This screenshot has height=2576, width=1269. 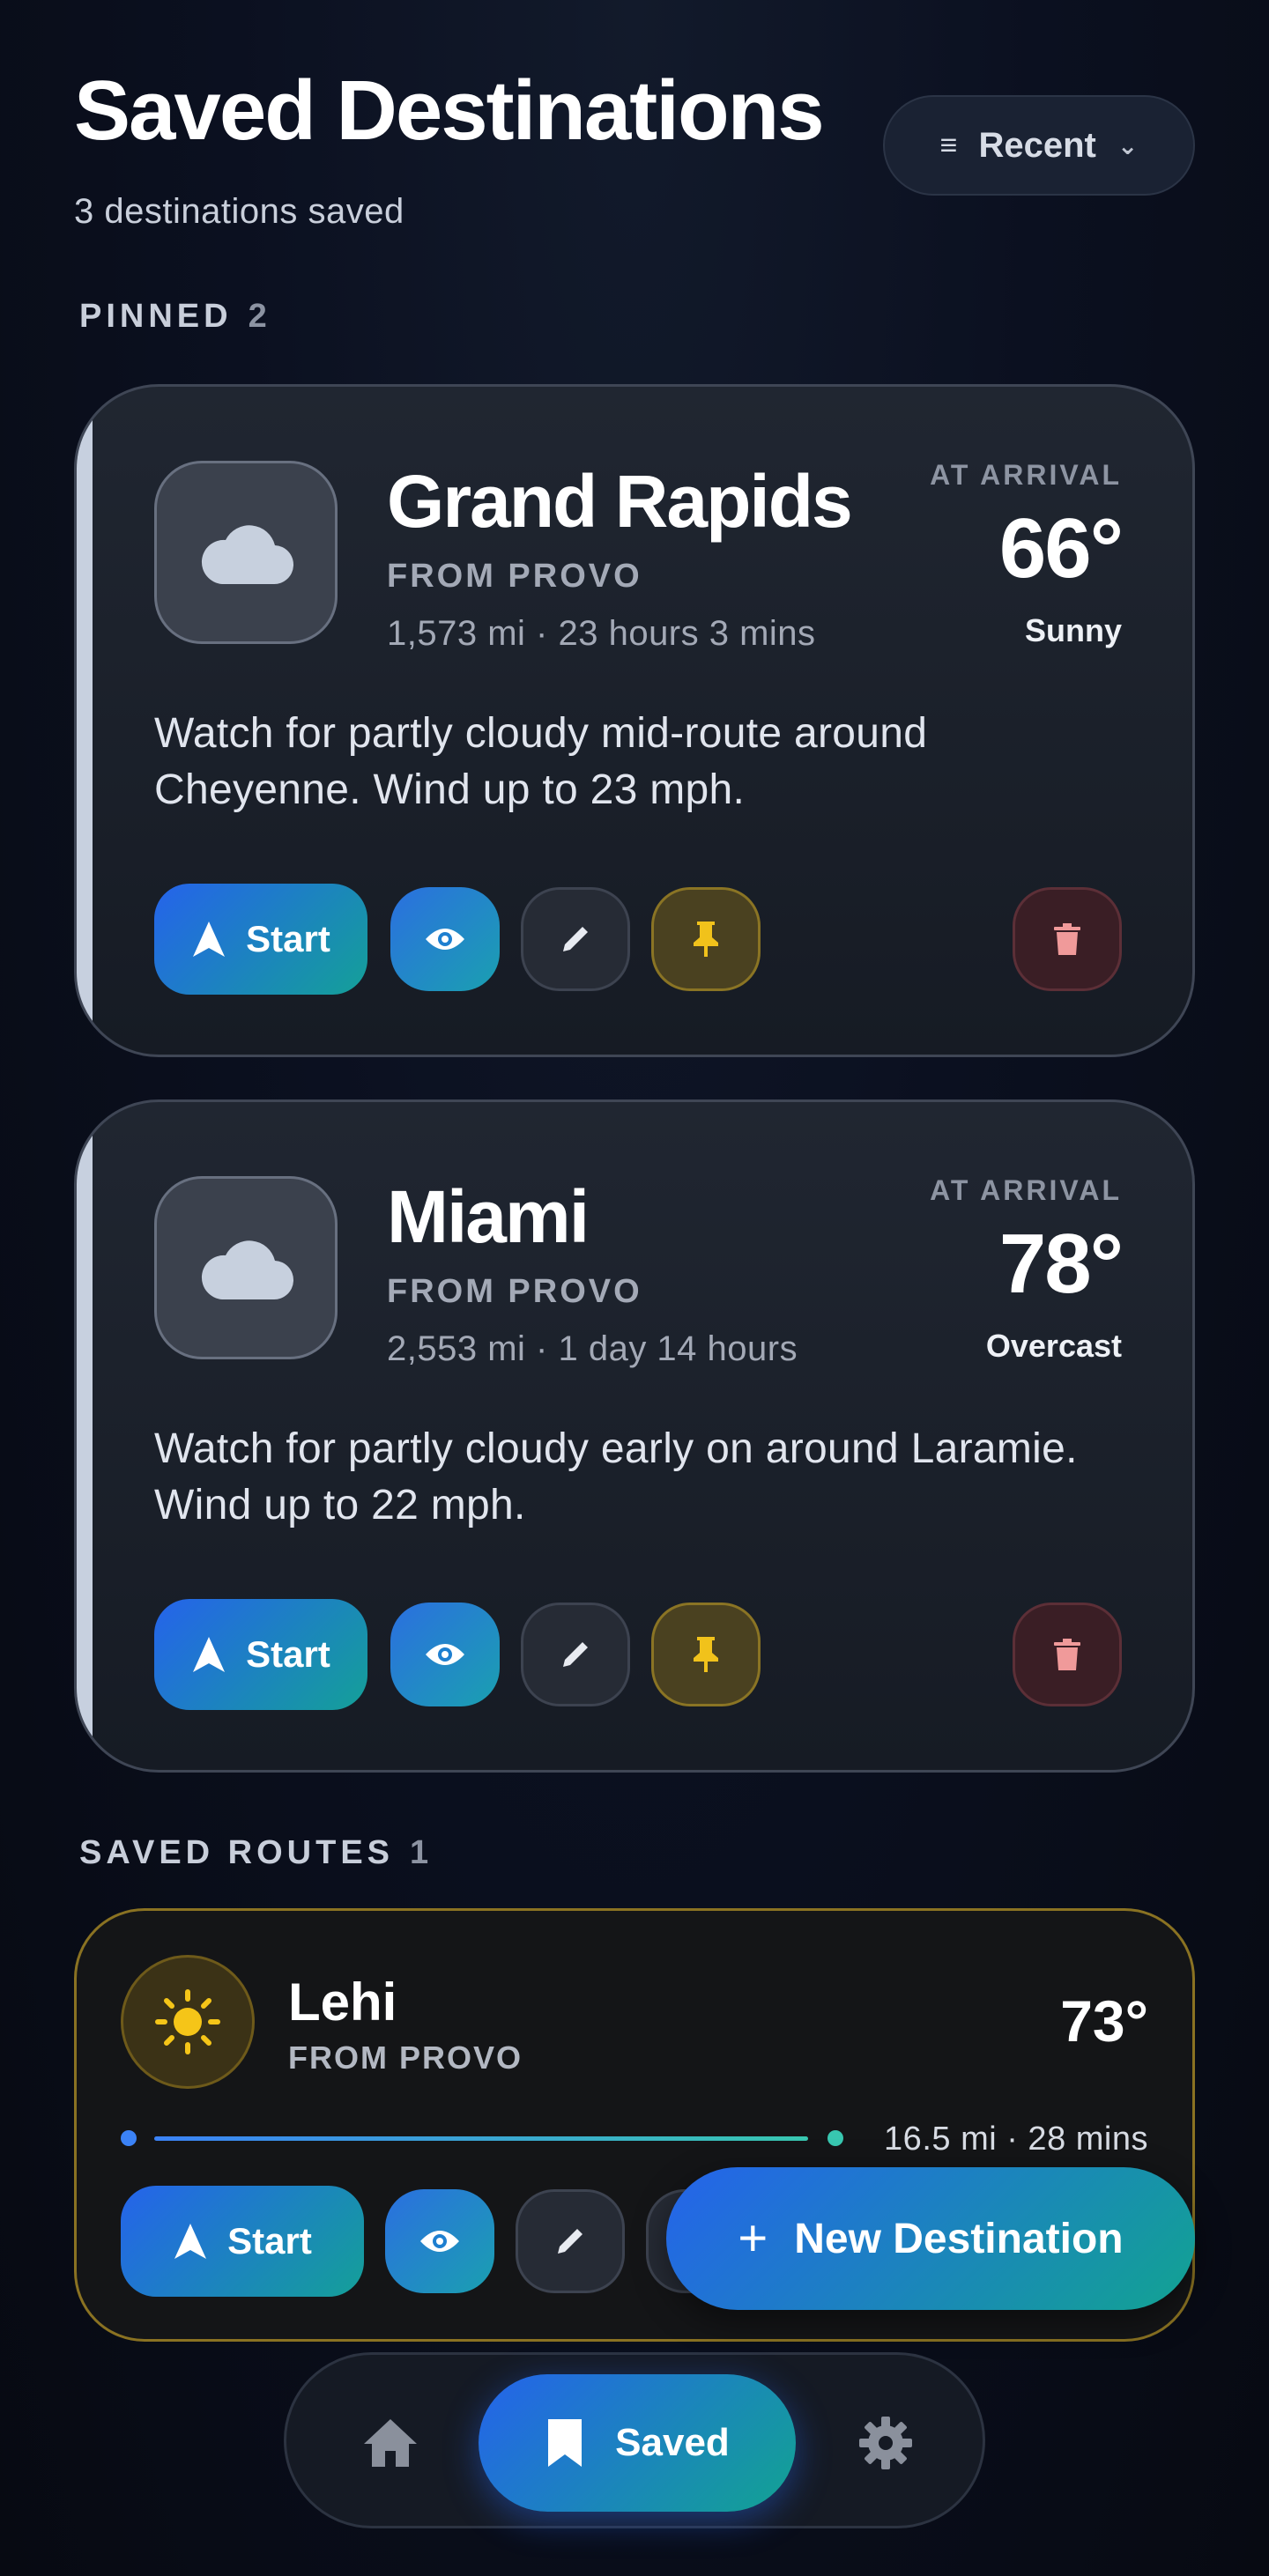 What do you see at coordinates (257, 317) in the screenshot?
I see `section-count: 2` at bounding box center [257, 317].